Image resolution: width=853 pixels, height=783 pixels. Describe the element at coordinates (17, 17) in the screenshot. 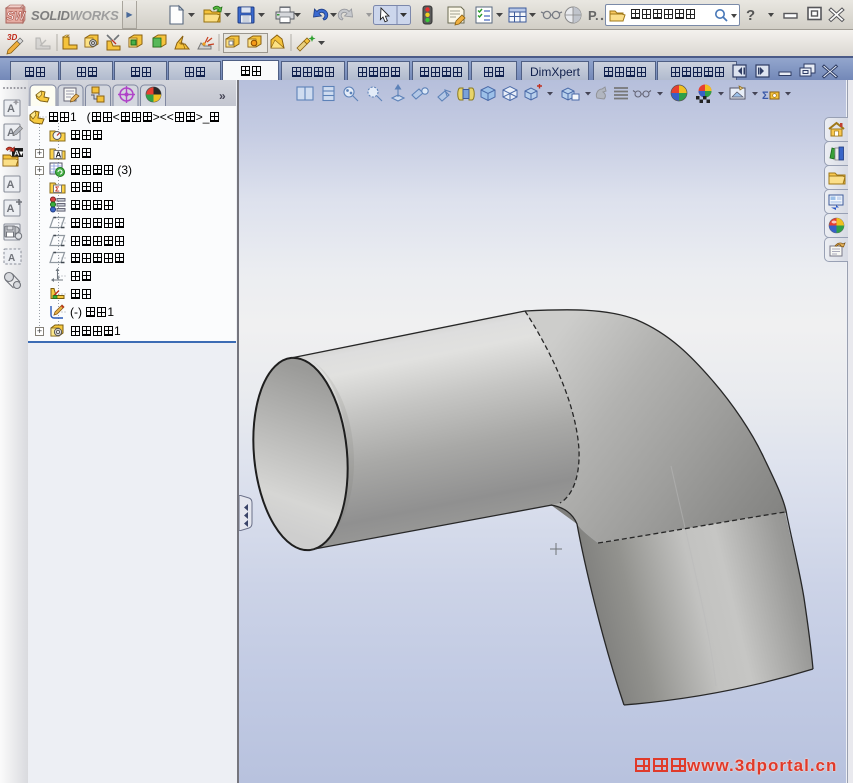

I see `svg-text: SW` at that location.